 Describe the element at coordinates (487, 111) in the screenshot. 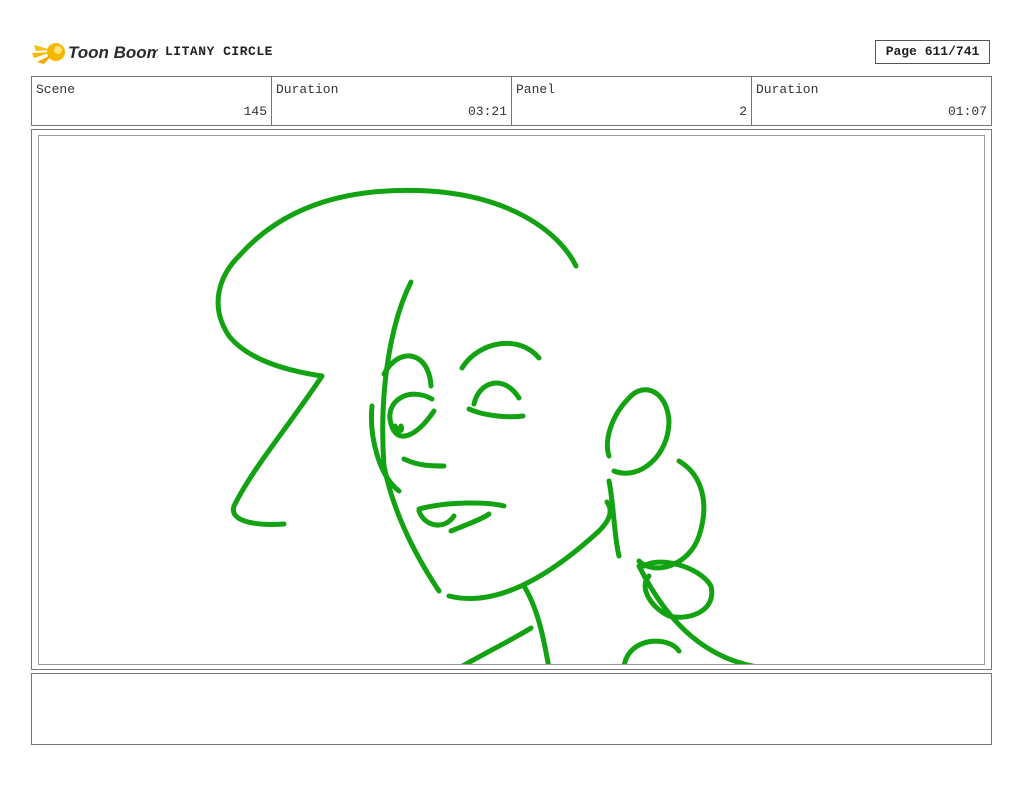

I see `scene-duration-value: 03:21` at that location.